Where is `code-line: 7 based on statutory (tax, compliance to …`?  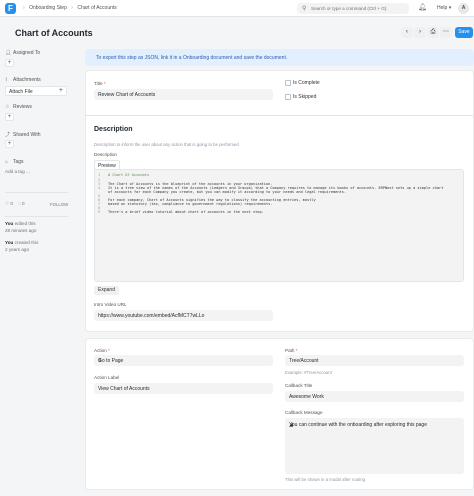
code-line: 7 based on statutory (tax, compliance to … is located at coordinates (185, 204).